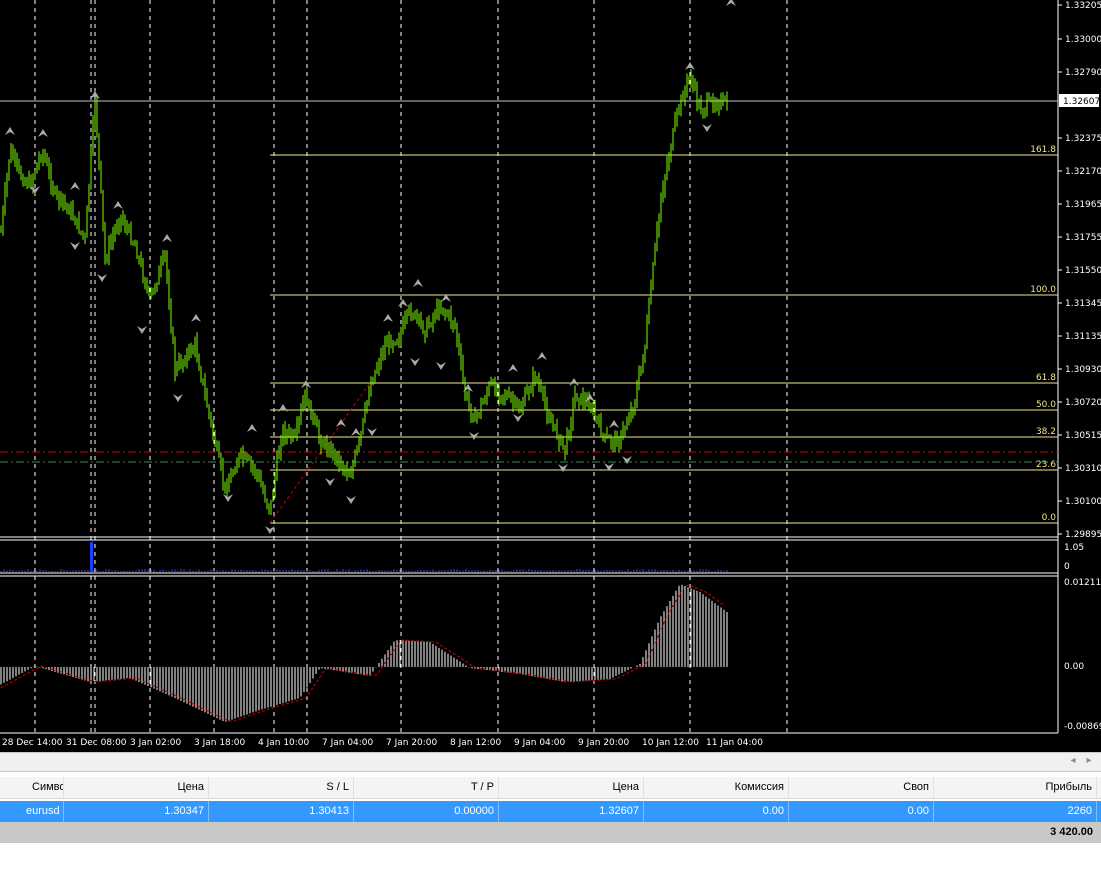 The image size is (1101, 892). I want to click on time-tick-label: 3 Jan 18:00, so click(220, 743).